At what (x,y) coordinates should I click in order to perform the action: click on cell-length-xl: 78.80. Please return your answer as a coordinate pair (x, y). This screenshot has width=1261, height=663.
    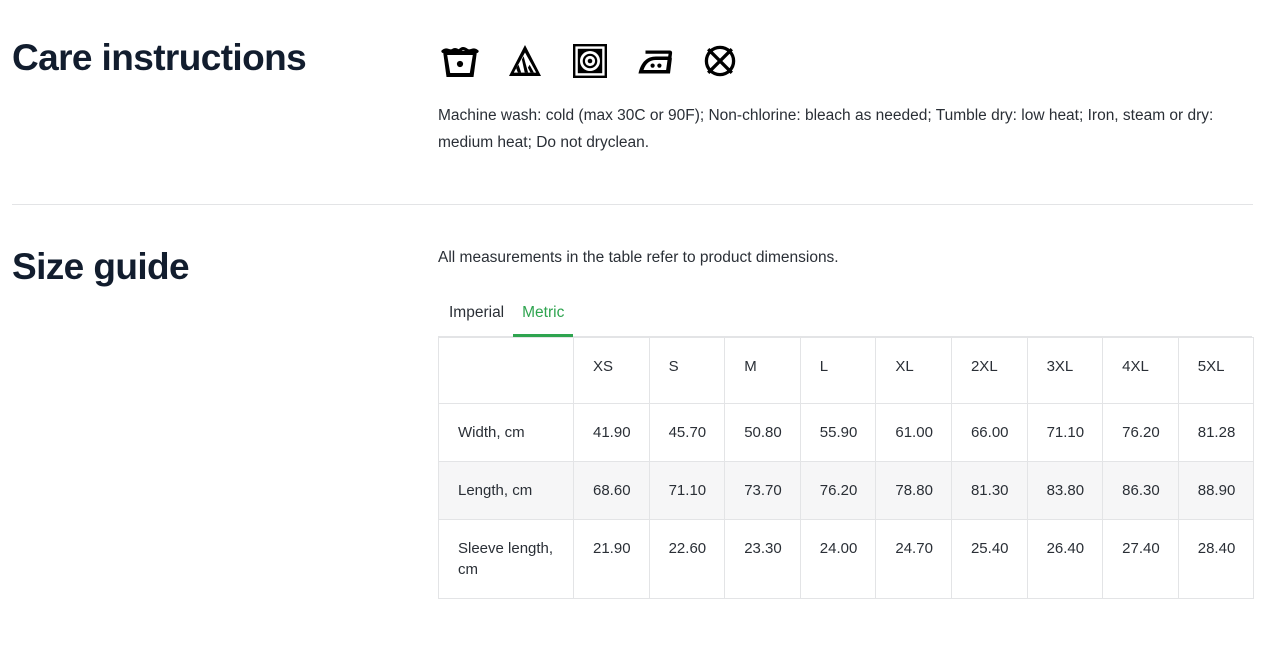
    Looking at the image, I should click on (913, 490).